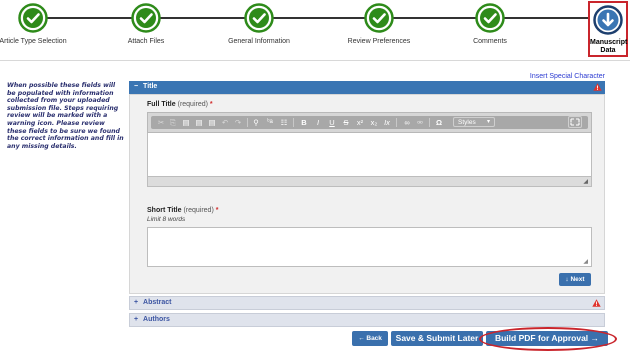 The width and height of the screenshot is (630, 351). What do you see at coordinates (374, 122) in the screenshot?
I see `subscript-icon: x₂` at bounding box center [374, 122].